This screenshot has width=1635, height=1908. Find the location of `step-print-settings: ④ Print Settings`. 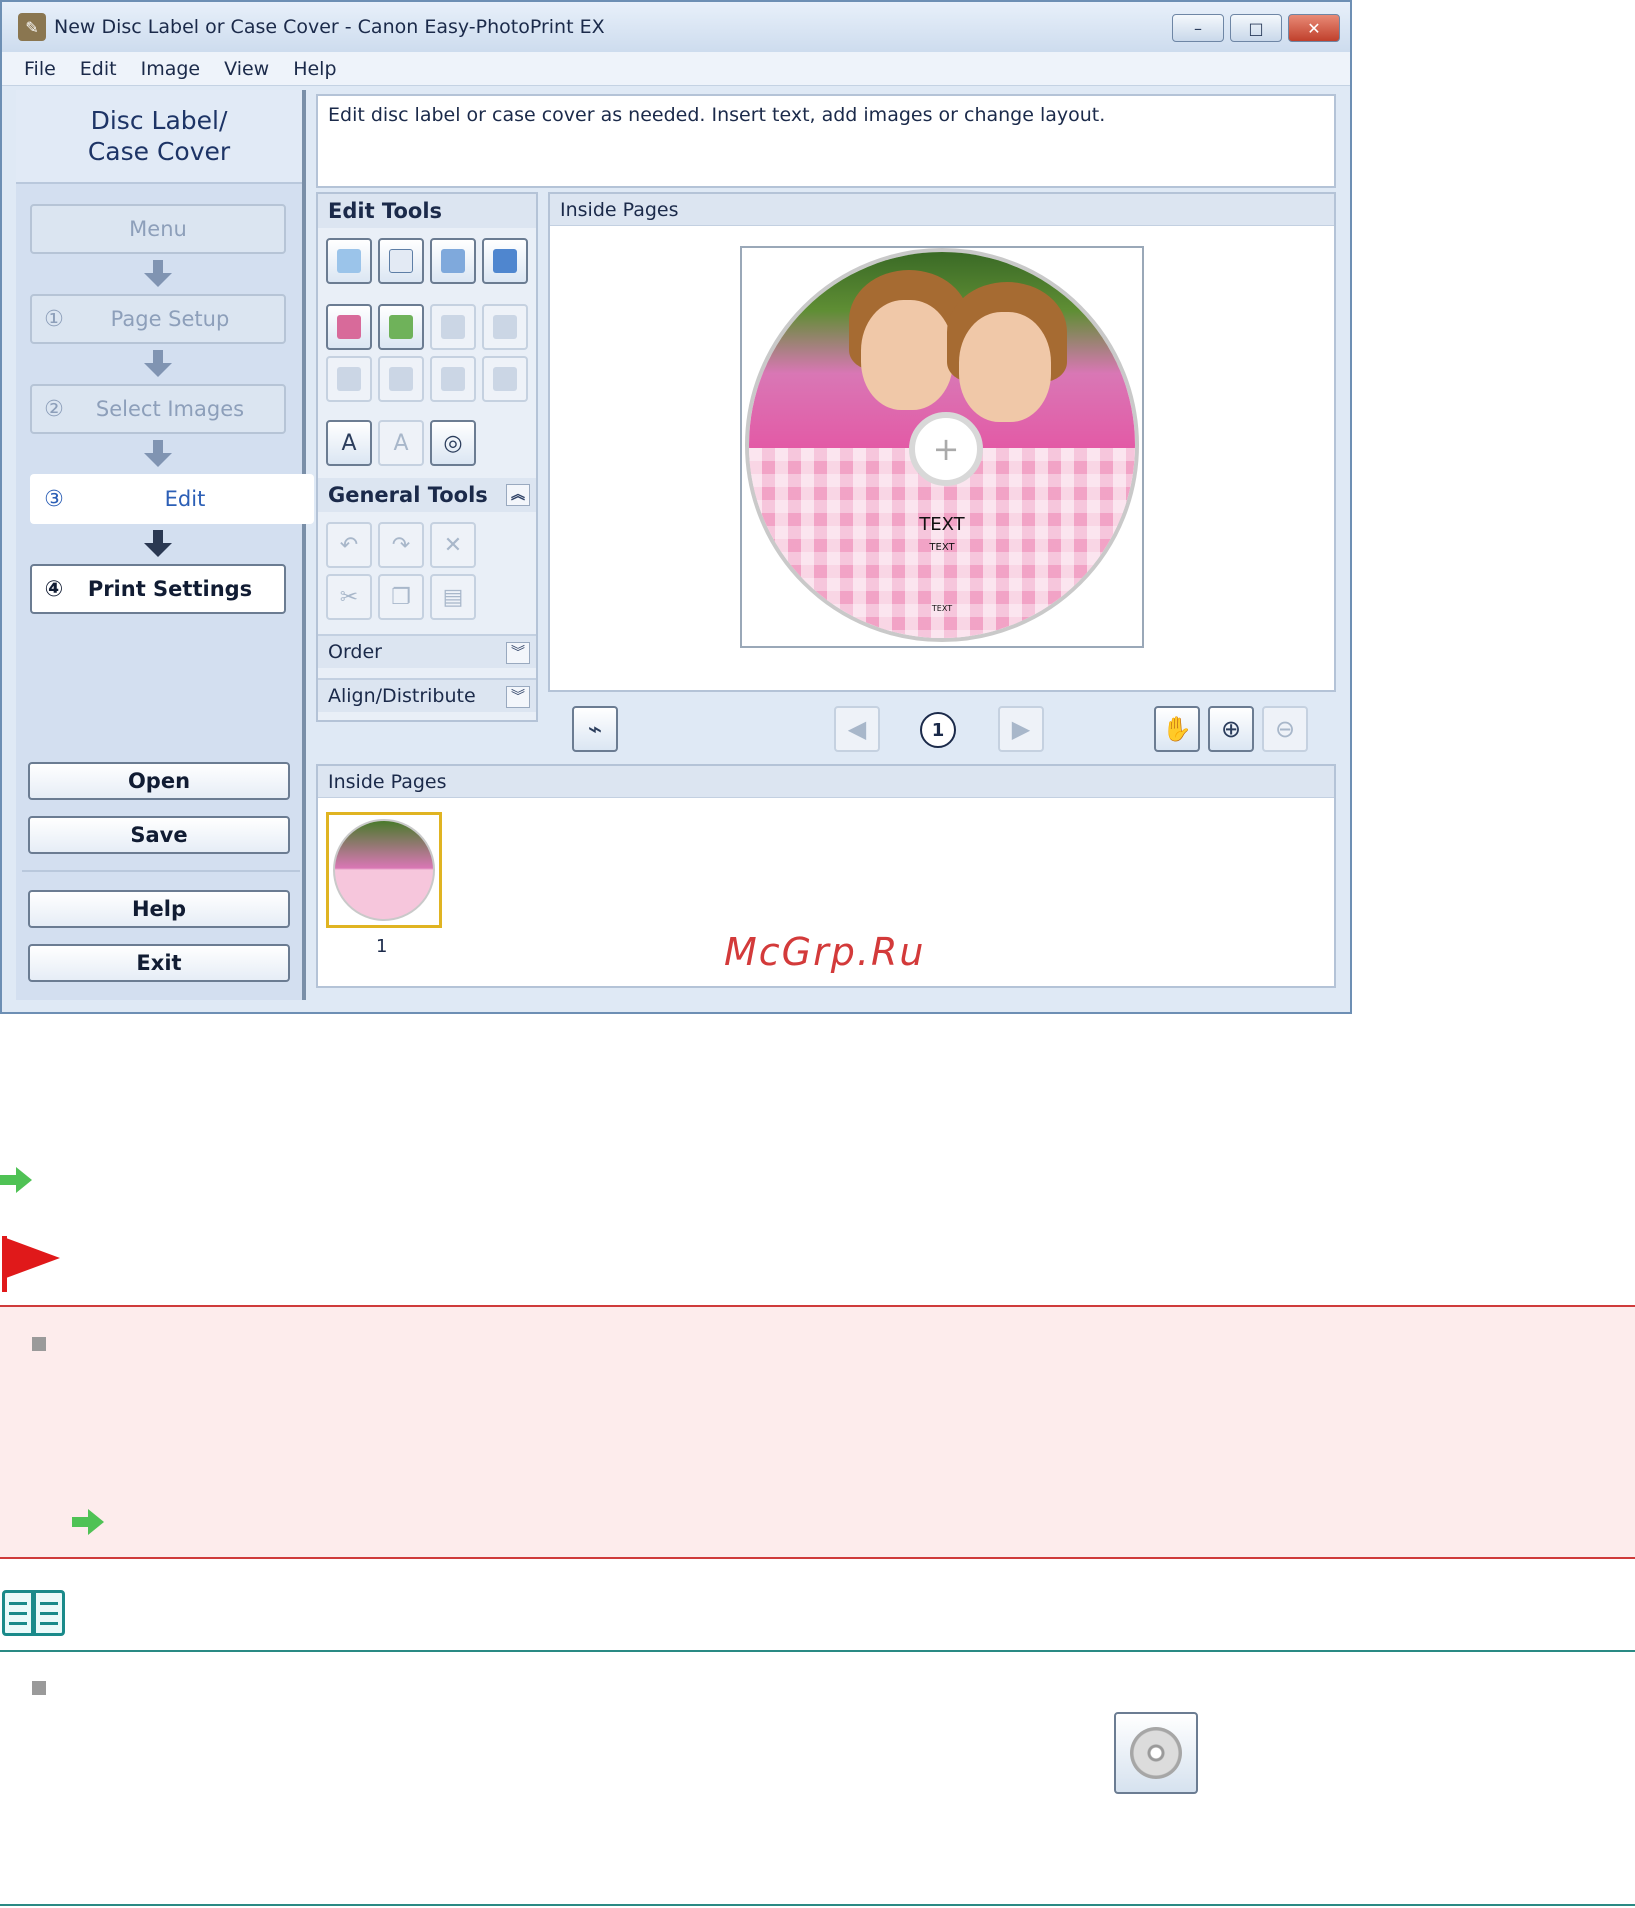

step-print-settings: ④ Print Settings is located at coordinates (158, 589).